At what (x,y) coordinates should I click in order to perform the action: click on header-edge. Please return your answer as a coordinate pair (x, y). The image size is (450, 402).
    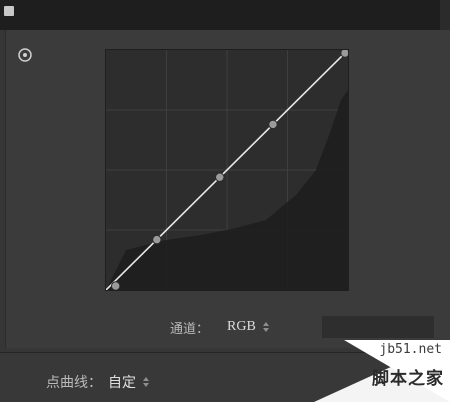
    Looking at the image, I should click on (445, 15).